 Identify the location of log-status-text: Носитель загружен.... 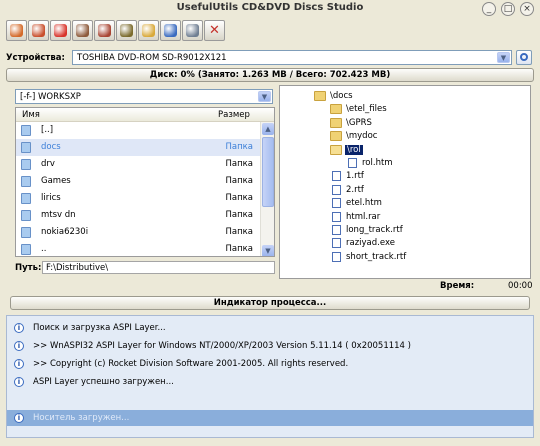
(81, 418).